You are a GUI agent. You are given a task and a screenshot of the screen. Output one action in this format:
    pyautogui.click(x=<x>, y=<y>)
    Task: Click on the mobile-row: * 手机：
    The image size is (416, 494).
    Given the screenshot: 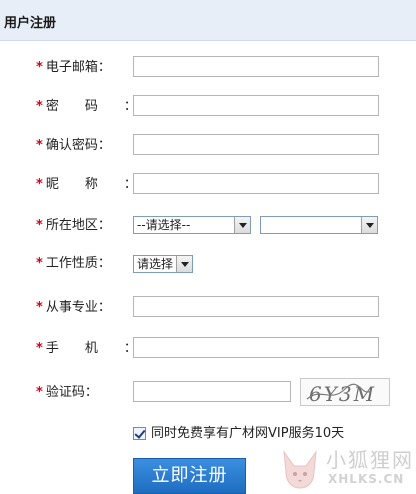 What is the action you would take?
    pyautogui.click(x=208, y=349)
    